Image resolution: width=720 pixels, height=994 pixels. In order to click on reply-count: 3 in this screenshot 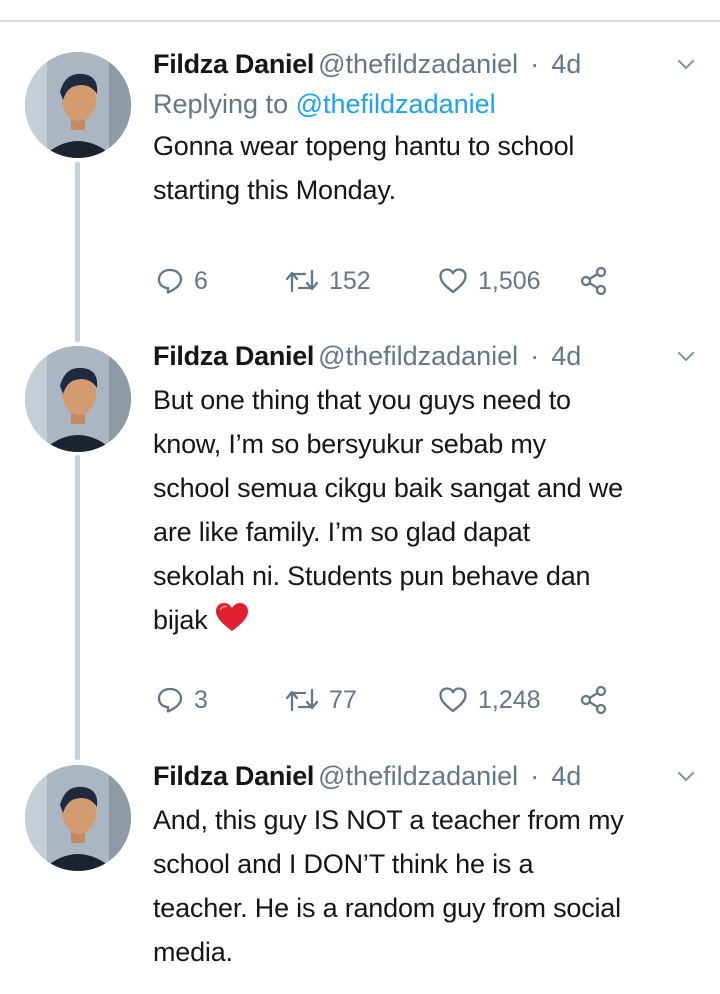, I will do `click(201, 699)`.